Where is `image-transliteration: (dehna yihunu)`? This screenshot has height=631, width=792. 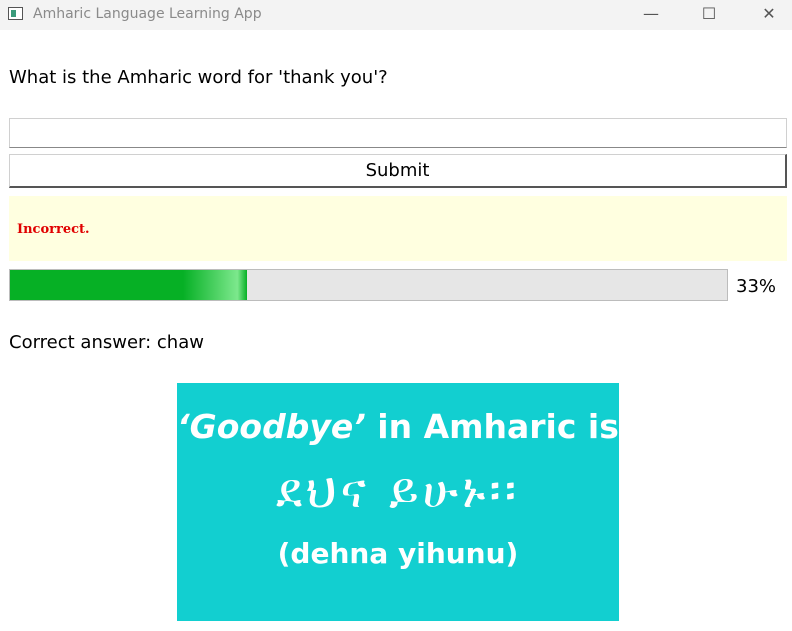 image-transliteration: (dehna yihunu) is located at coordinates (398, 553).